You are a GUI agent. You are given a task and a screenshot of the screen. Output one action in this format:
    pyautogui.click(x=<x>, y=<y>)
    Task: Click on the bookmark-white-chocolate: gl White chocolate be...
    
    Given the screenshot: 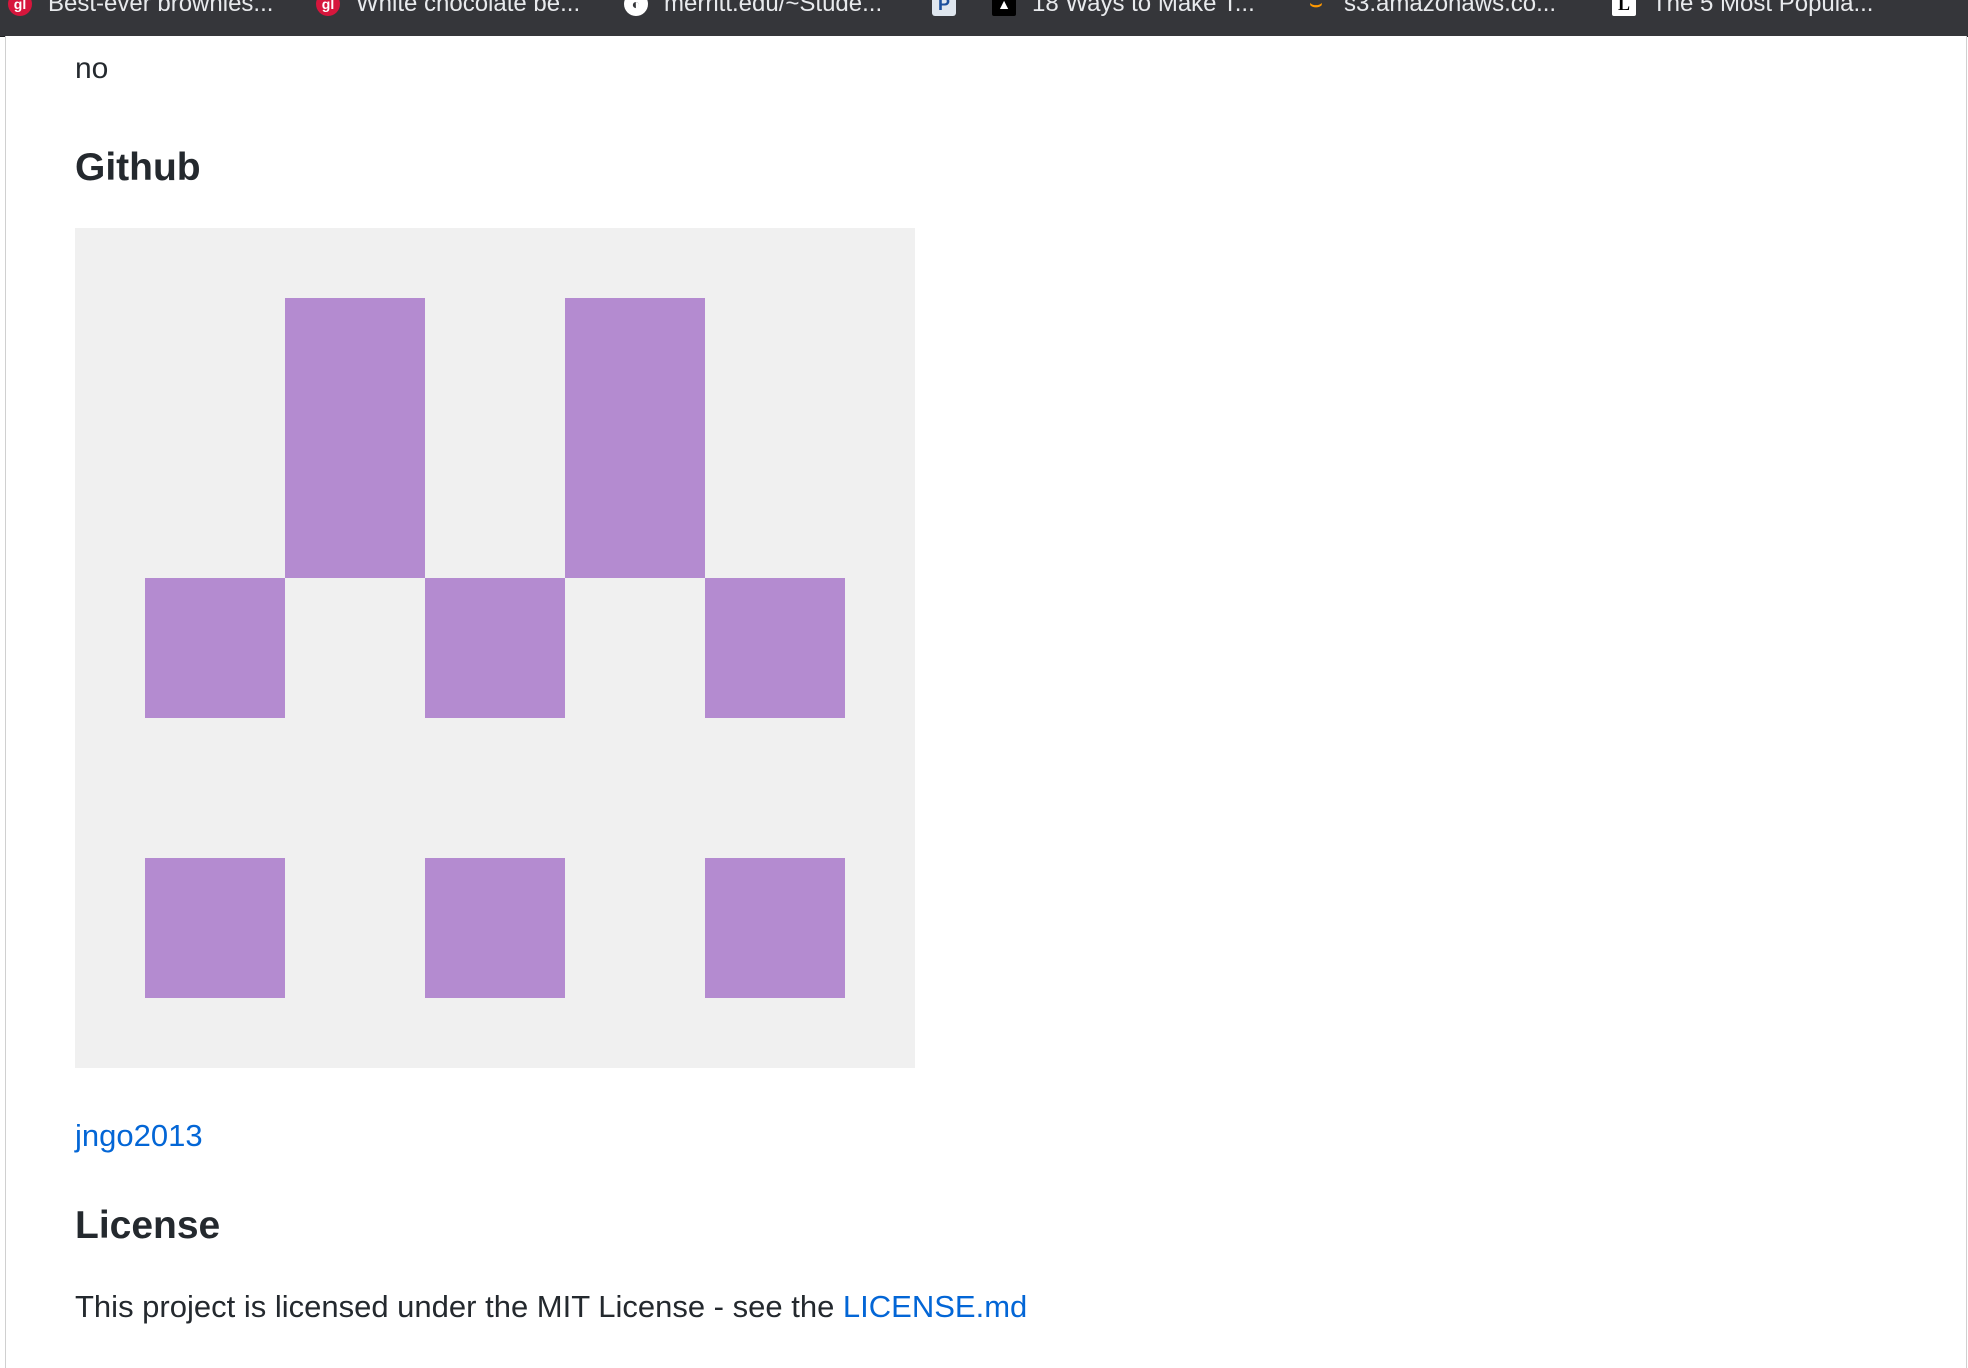 What is the action you would take?
    pyautogui.click(x=448, y=11)
    